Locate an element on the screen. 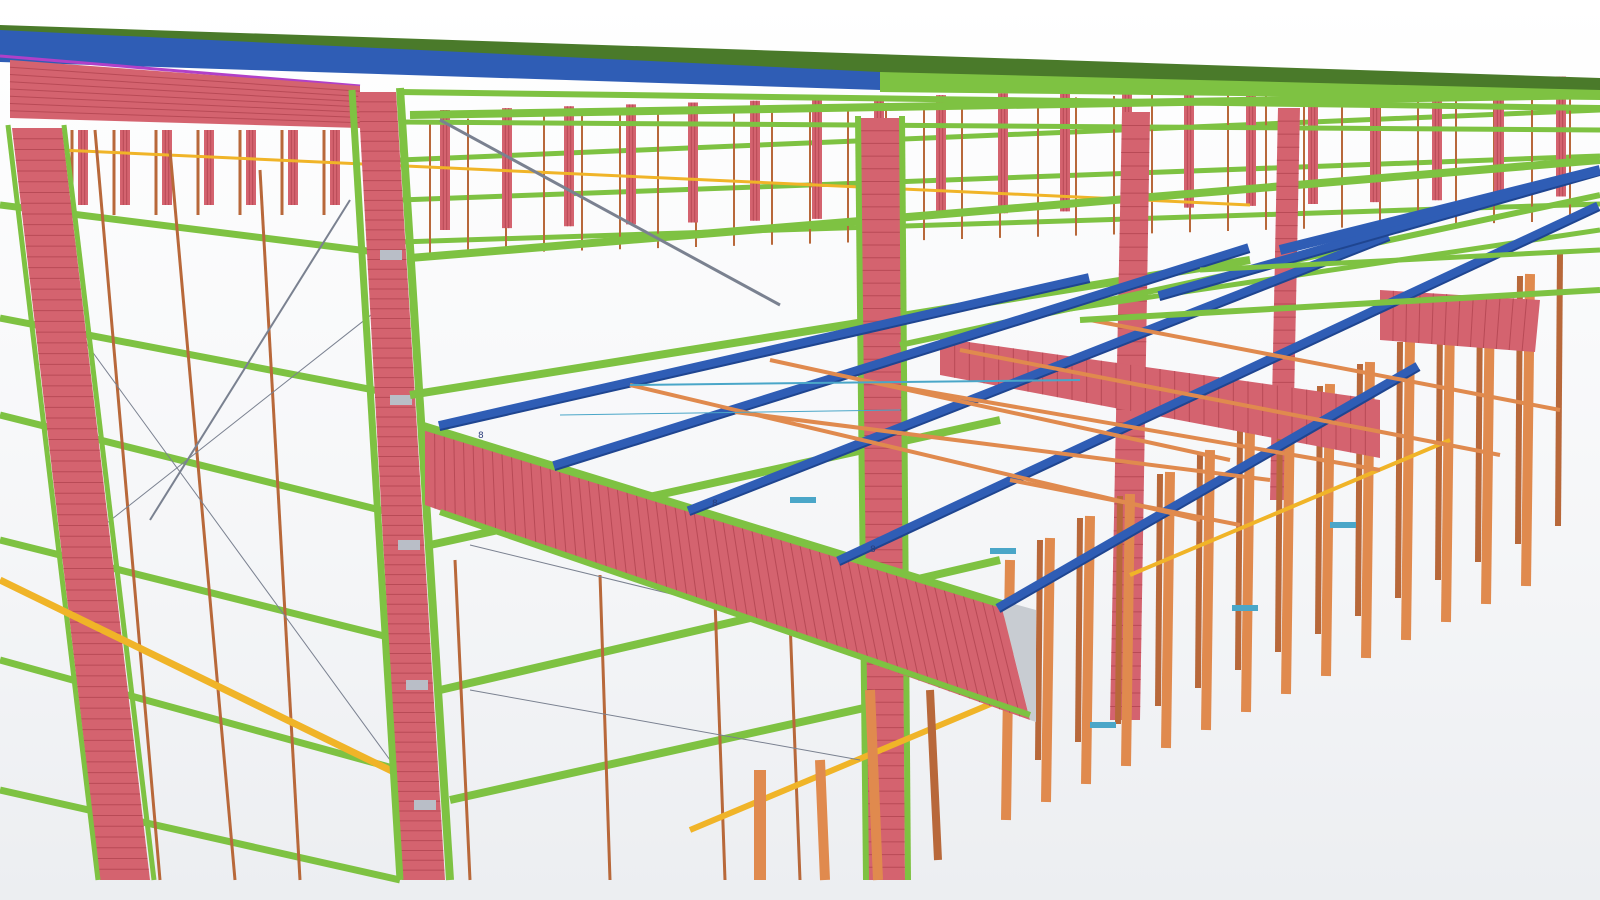 Image resolution: width=1600 pixels, height=900 pixels. member-mark-3: 8 is located at coordinates (873, 550).